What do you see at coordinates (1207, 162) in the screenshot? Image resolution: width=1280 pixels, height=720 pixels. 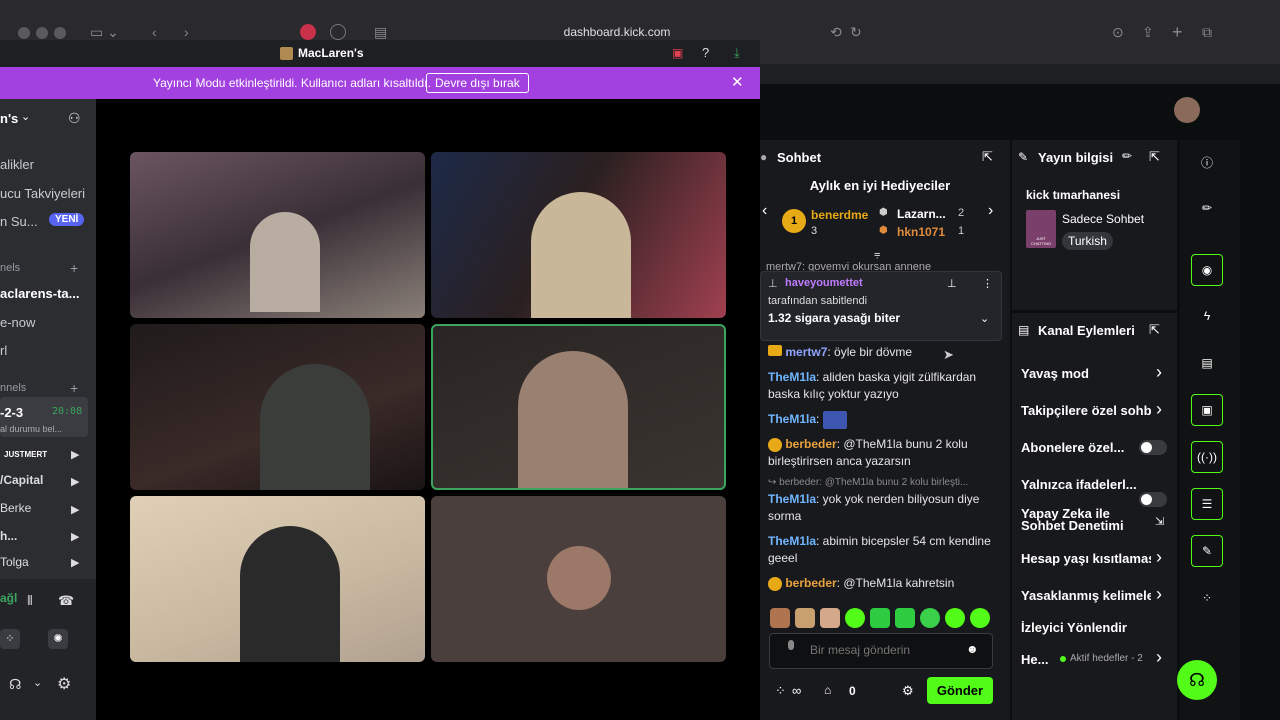 I see `info-icon: ⓘ` at bounding box center [1207, 162].